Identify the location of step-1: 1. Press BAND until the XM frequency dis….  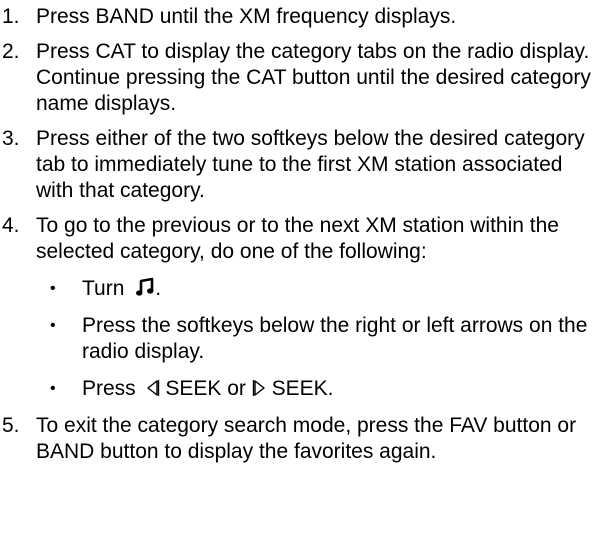
(295, 17).